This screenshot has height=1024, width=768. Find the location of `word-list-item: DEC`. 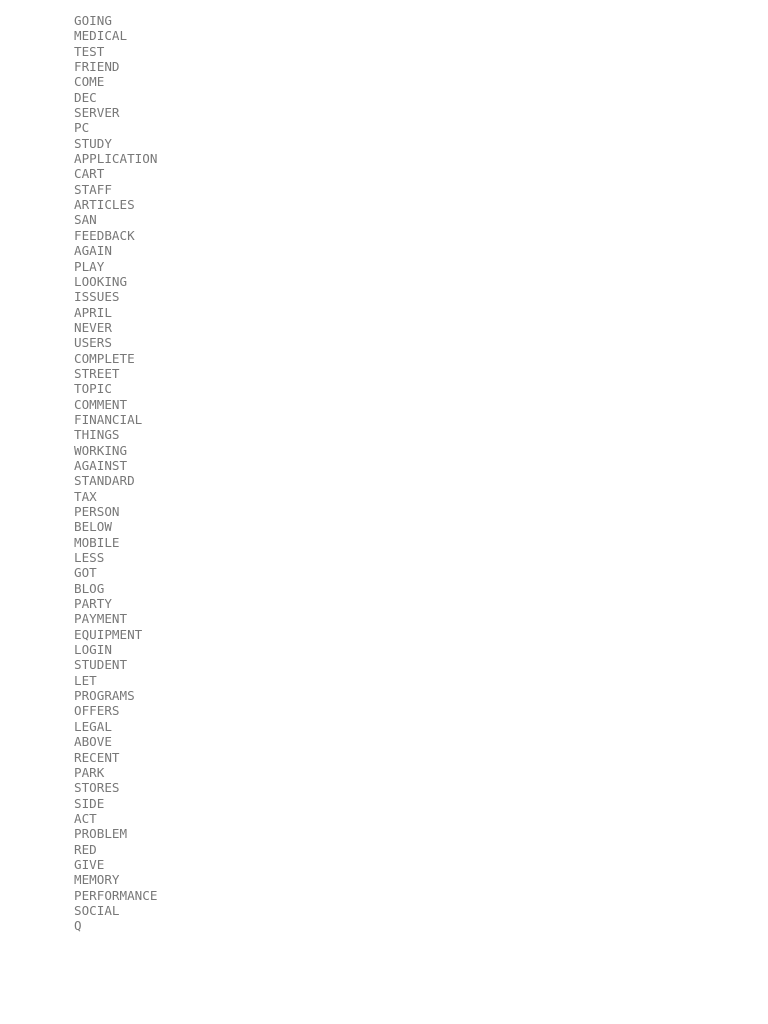

word-list-item: DEC is located at coordinates (85, 97).